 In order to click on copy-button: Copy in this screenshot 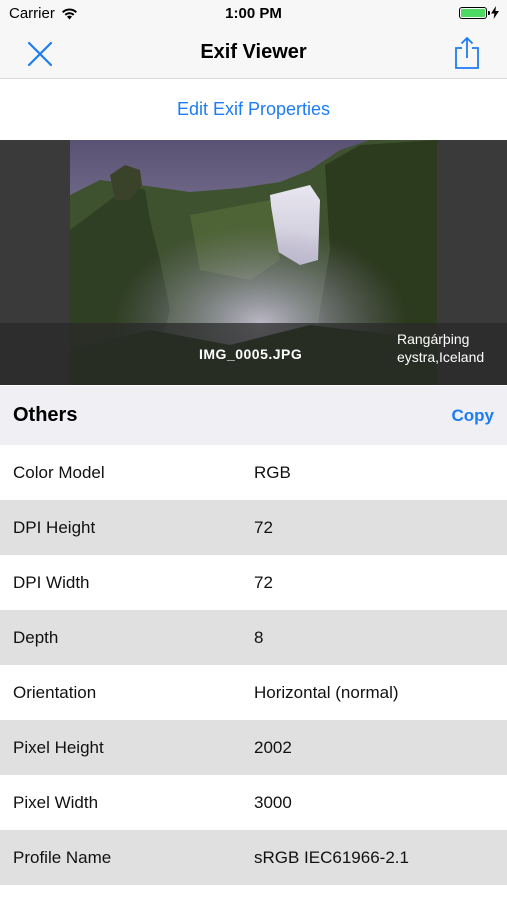, I will do `click(473, 416)`.